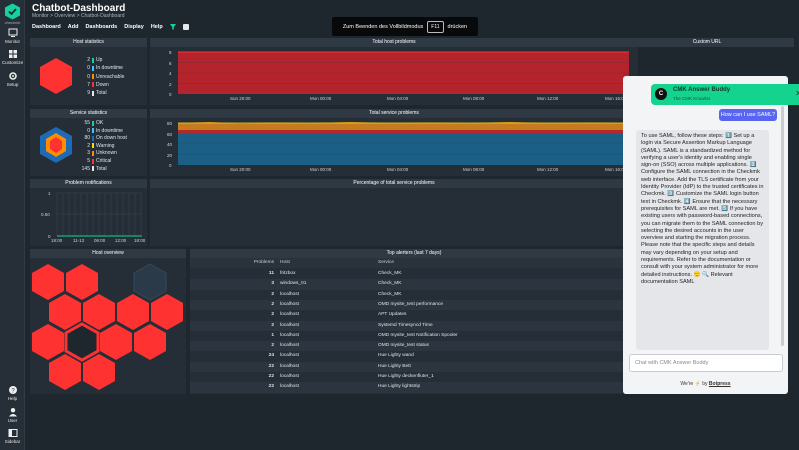  What do you see at coordinates (414, 294) in the screenshot?
I see `table-row: 2 localhost Check_MK` at bounding box center [414, 294].